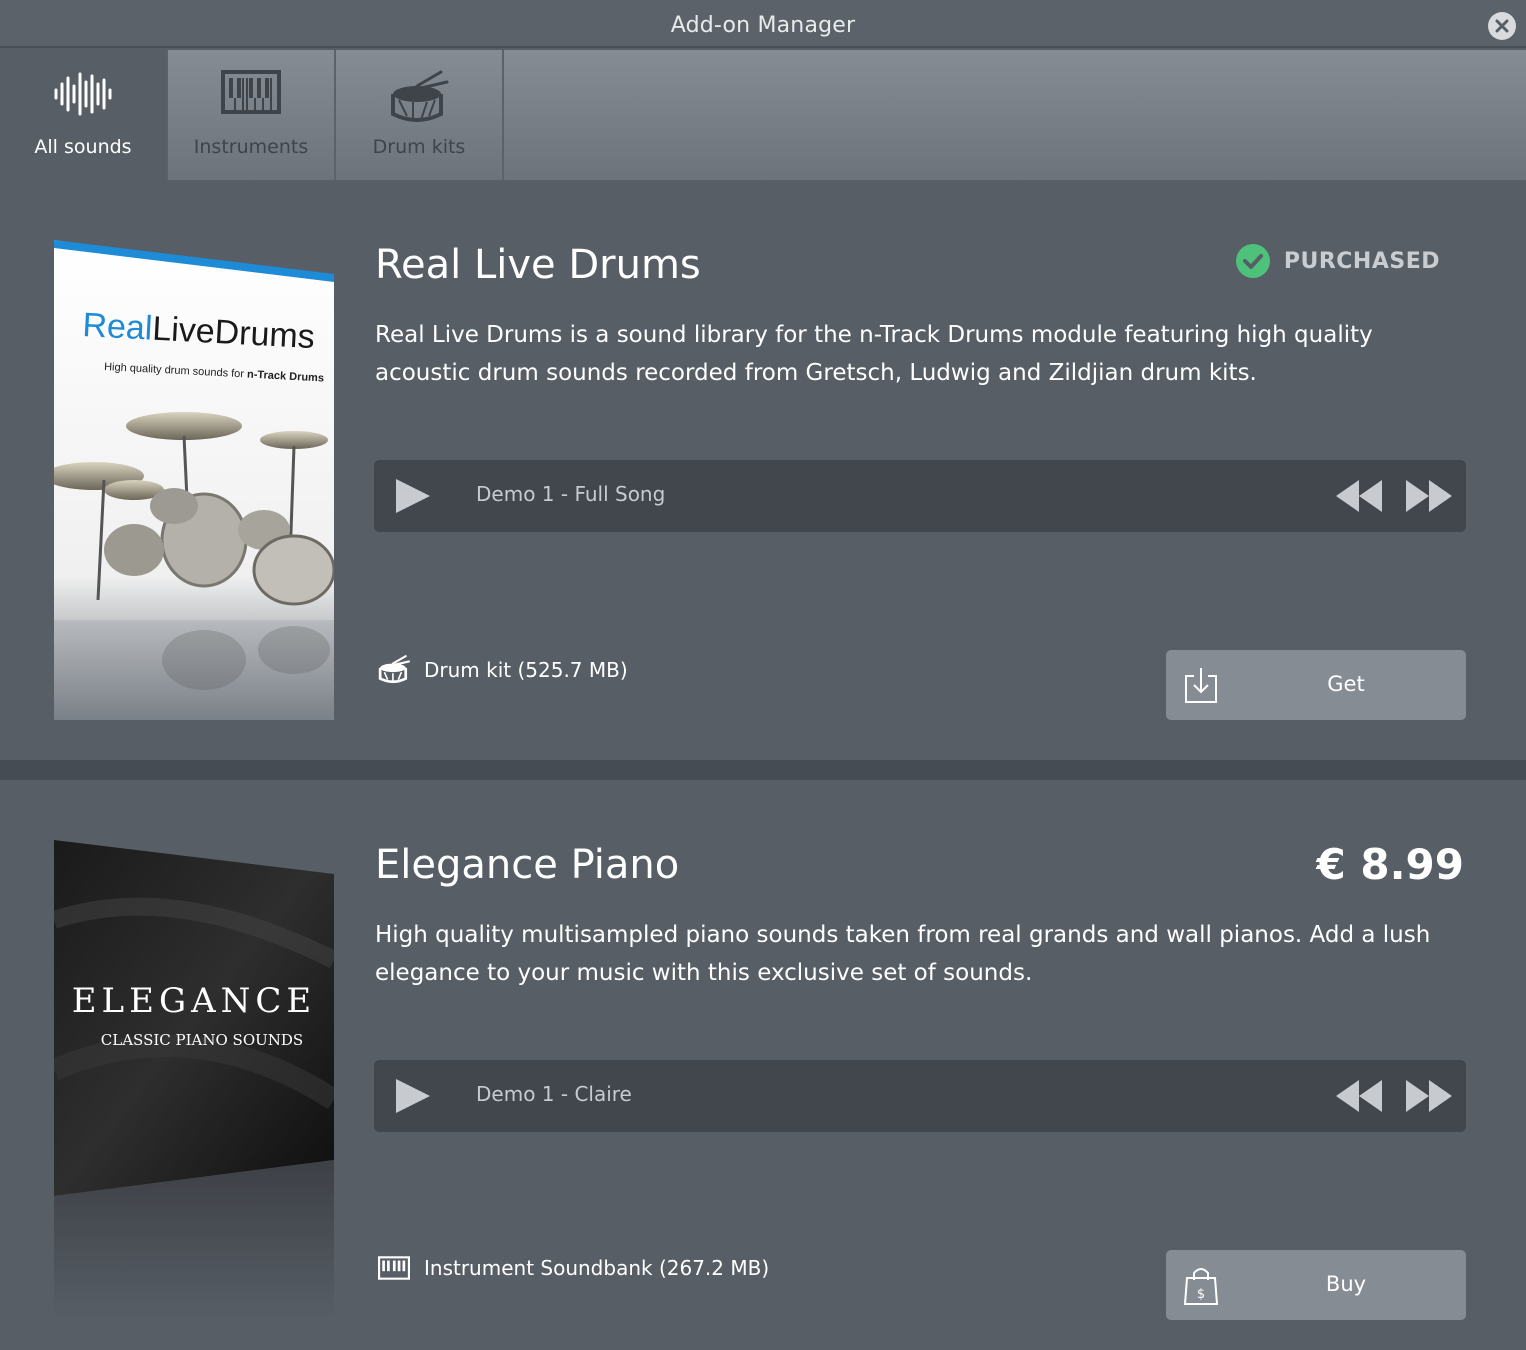 The width and height of the screenshot is (1526, 1350). Describe the element at coordinates (83, 147) in the screenshot. I see `tab-label: All sounds` at that location.